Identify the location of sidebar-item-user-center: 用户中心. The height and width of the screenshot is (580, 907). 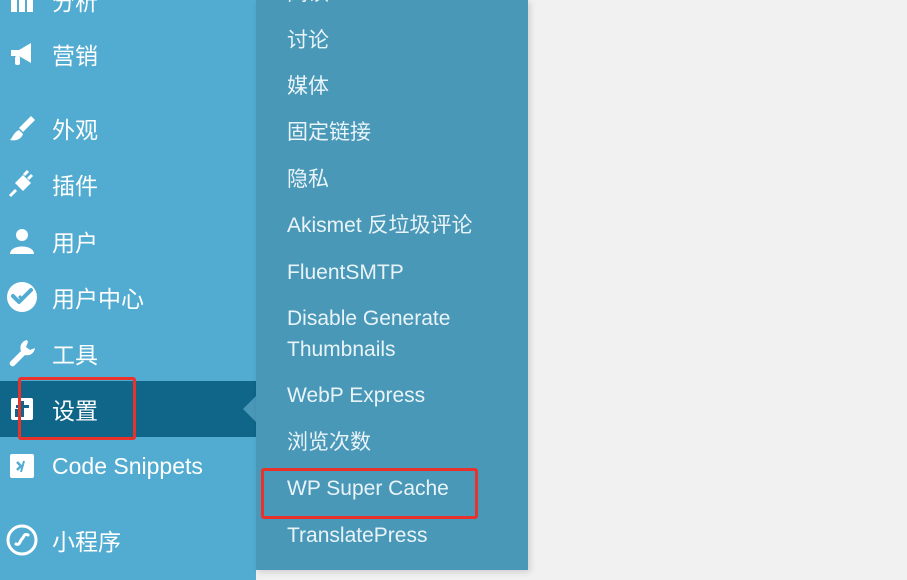
(128, 297).